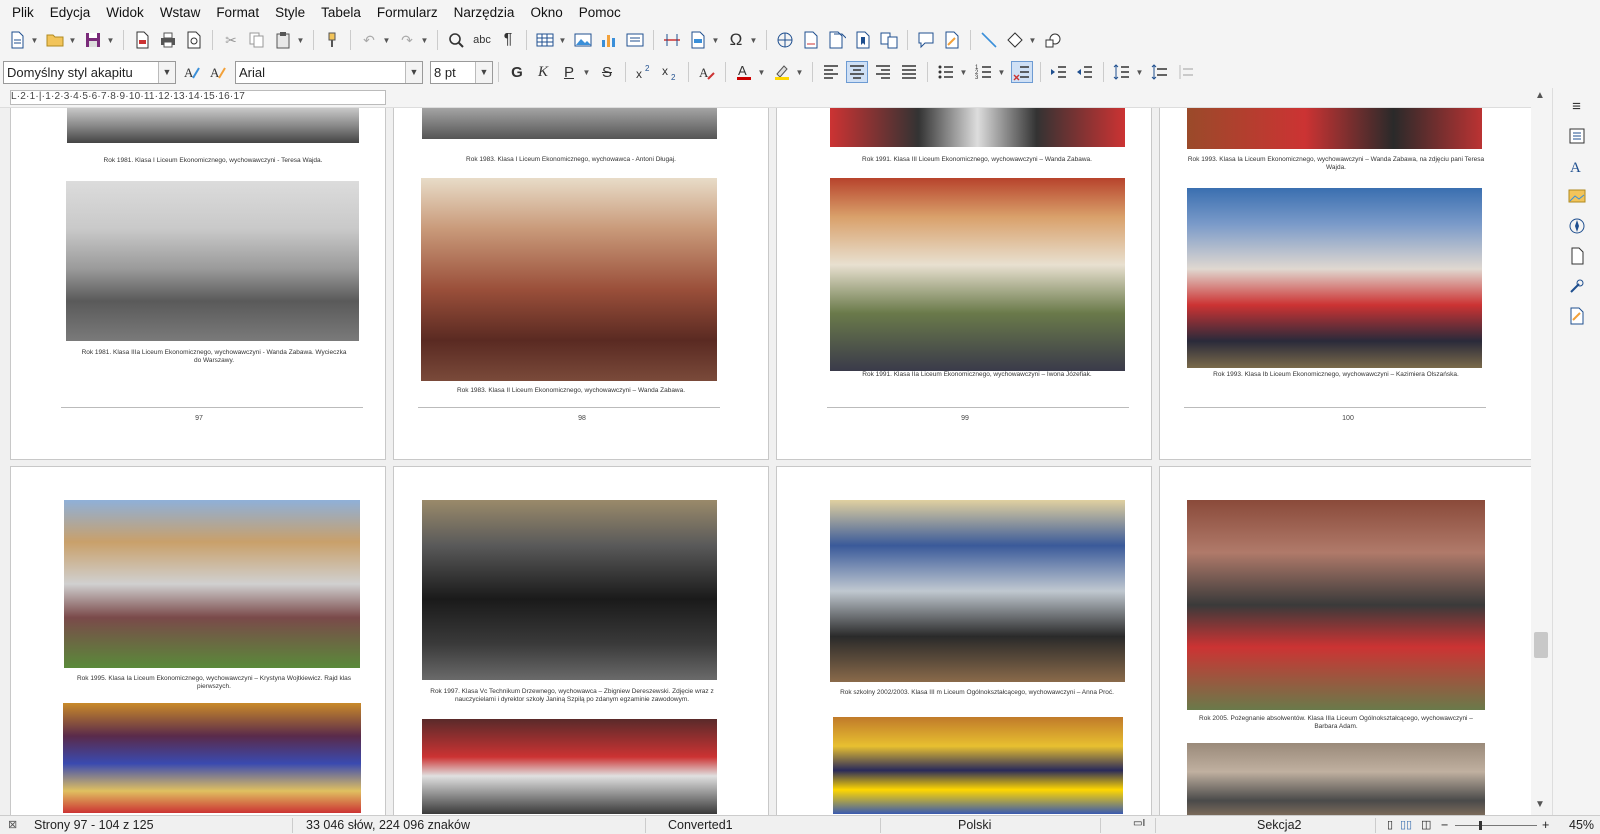 This screenshot has width=1600, height=834. What do you see at coordinates (1001, 72) in the screenshot?
I see `numbered-dropdown-icon: ▼` at bounding box center [1001, 72].